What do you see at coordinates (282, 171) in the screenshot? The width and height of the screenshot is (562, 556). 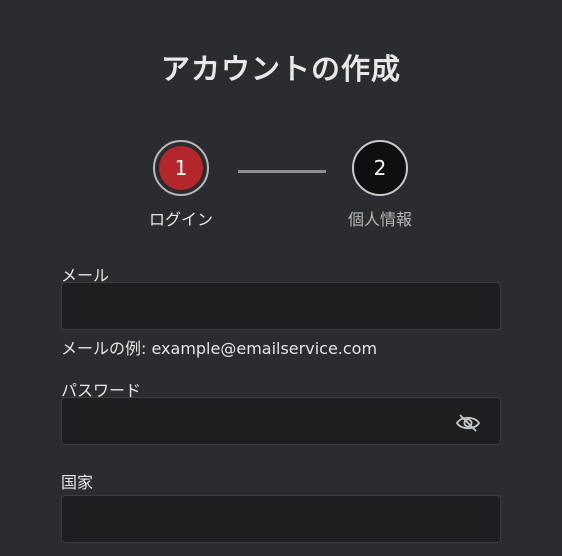 I see `step-connector` at bounding box center [282, 171].